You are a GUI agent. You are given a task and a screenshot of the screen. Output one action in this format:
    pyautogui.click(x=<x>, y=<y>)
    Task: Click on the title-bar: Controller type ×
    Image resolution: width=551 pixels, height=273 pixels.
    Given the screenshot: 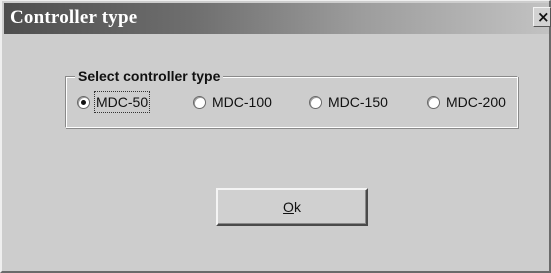 What is the action you would take?
    pyautogui.click(x=277, y=18)
    